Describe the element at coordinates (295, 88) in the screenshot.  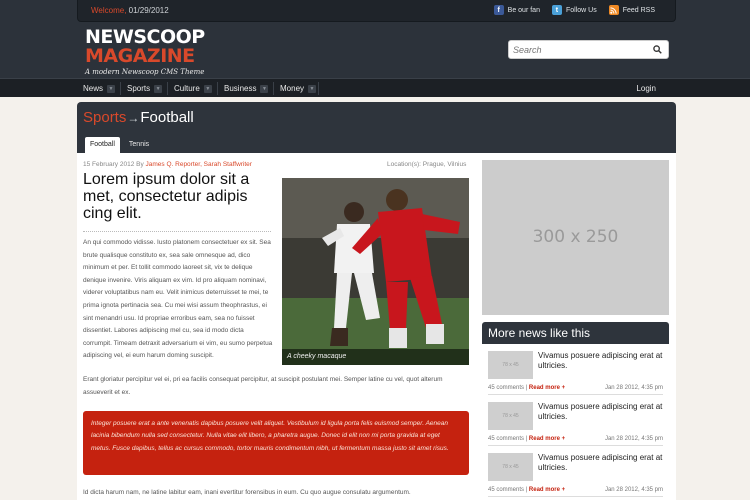
I see `nav-item-money: Money ▼` at that location.